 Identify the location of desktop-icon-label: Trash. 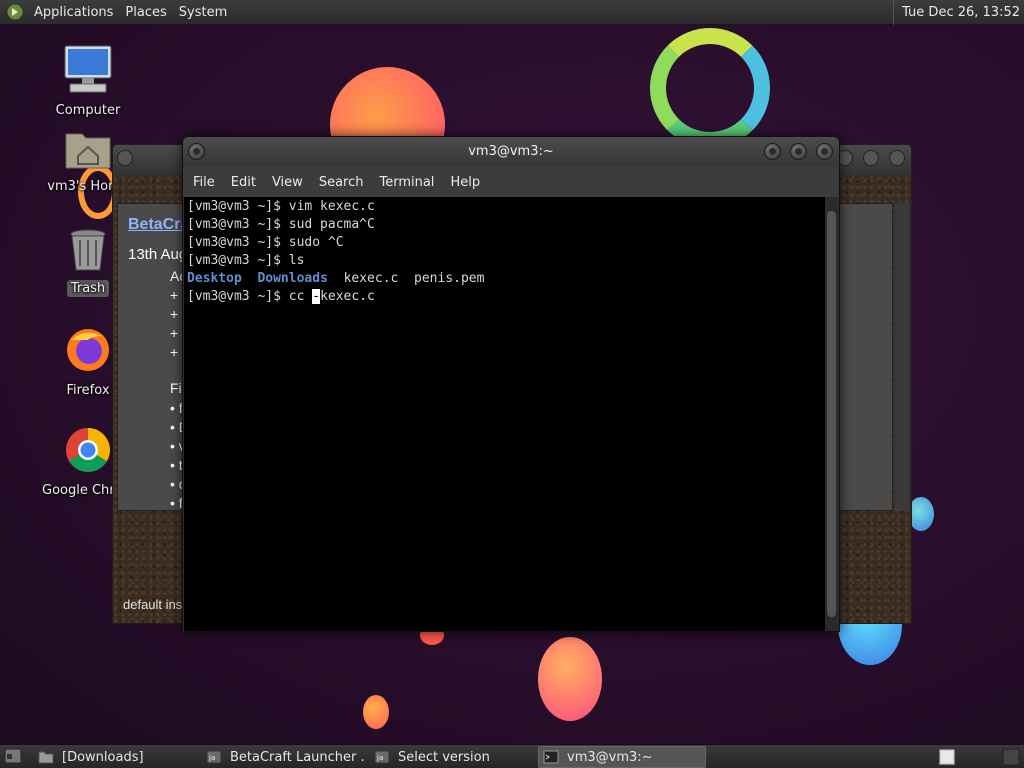
(88, 288).